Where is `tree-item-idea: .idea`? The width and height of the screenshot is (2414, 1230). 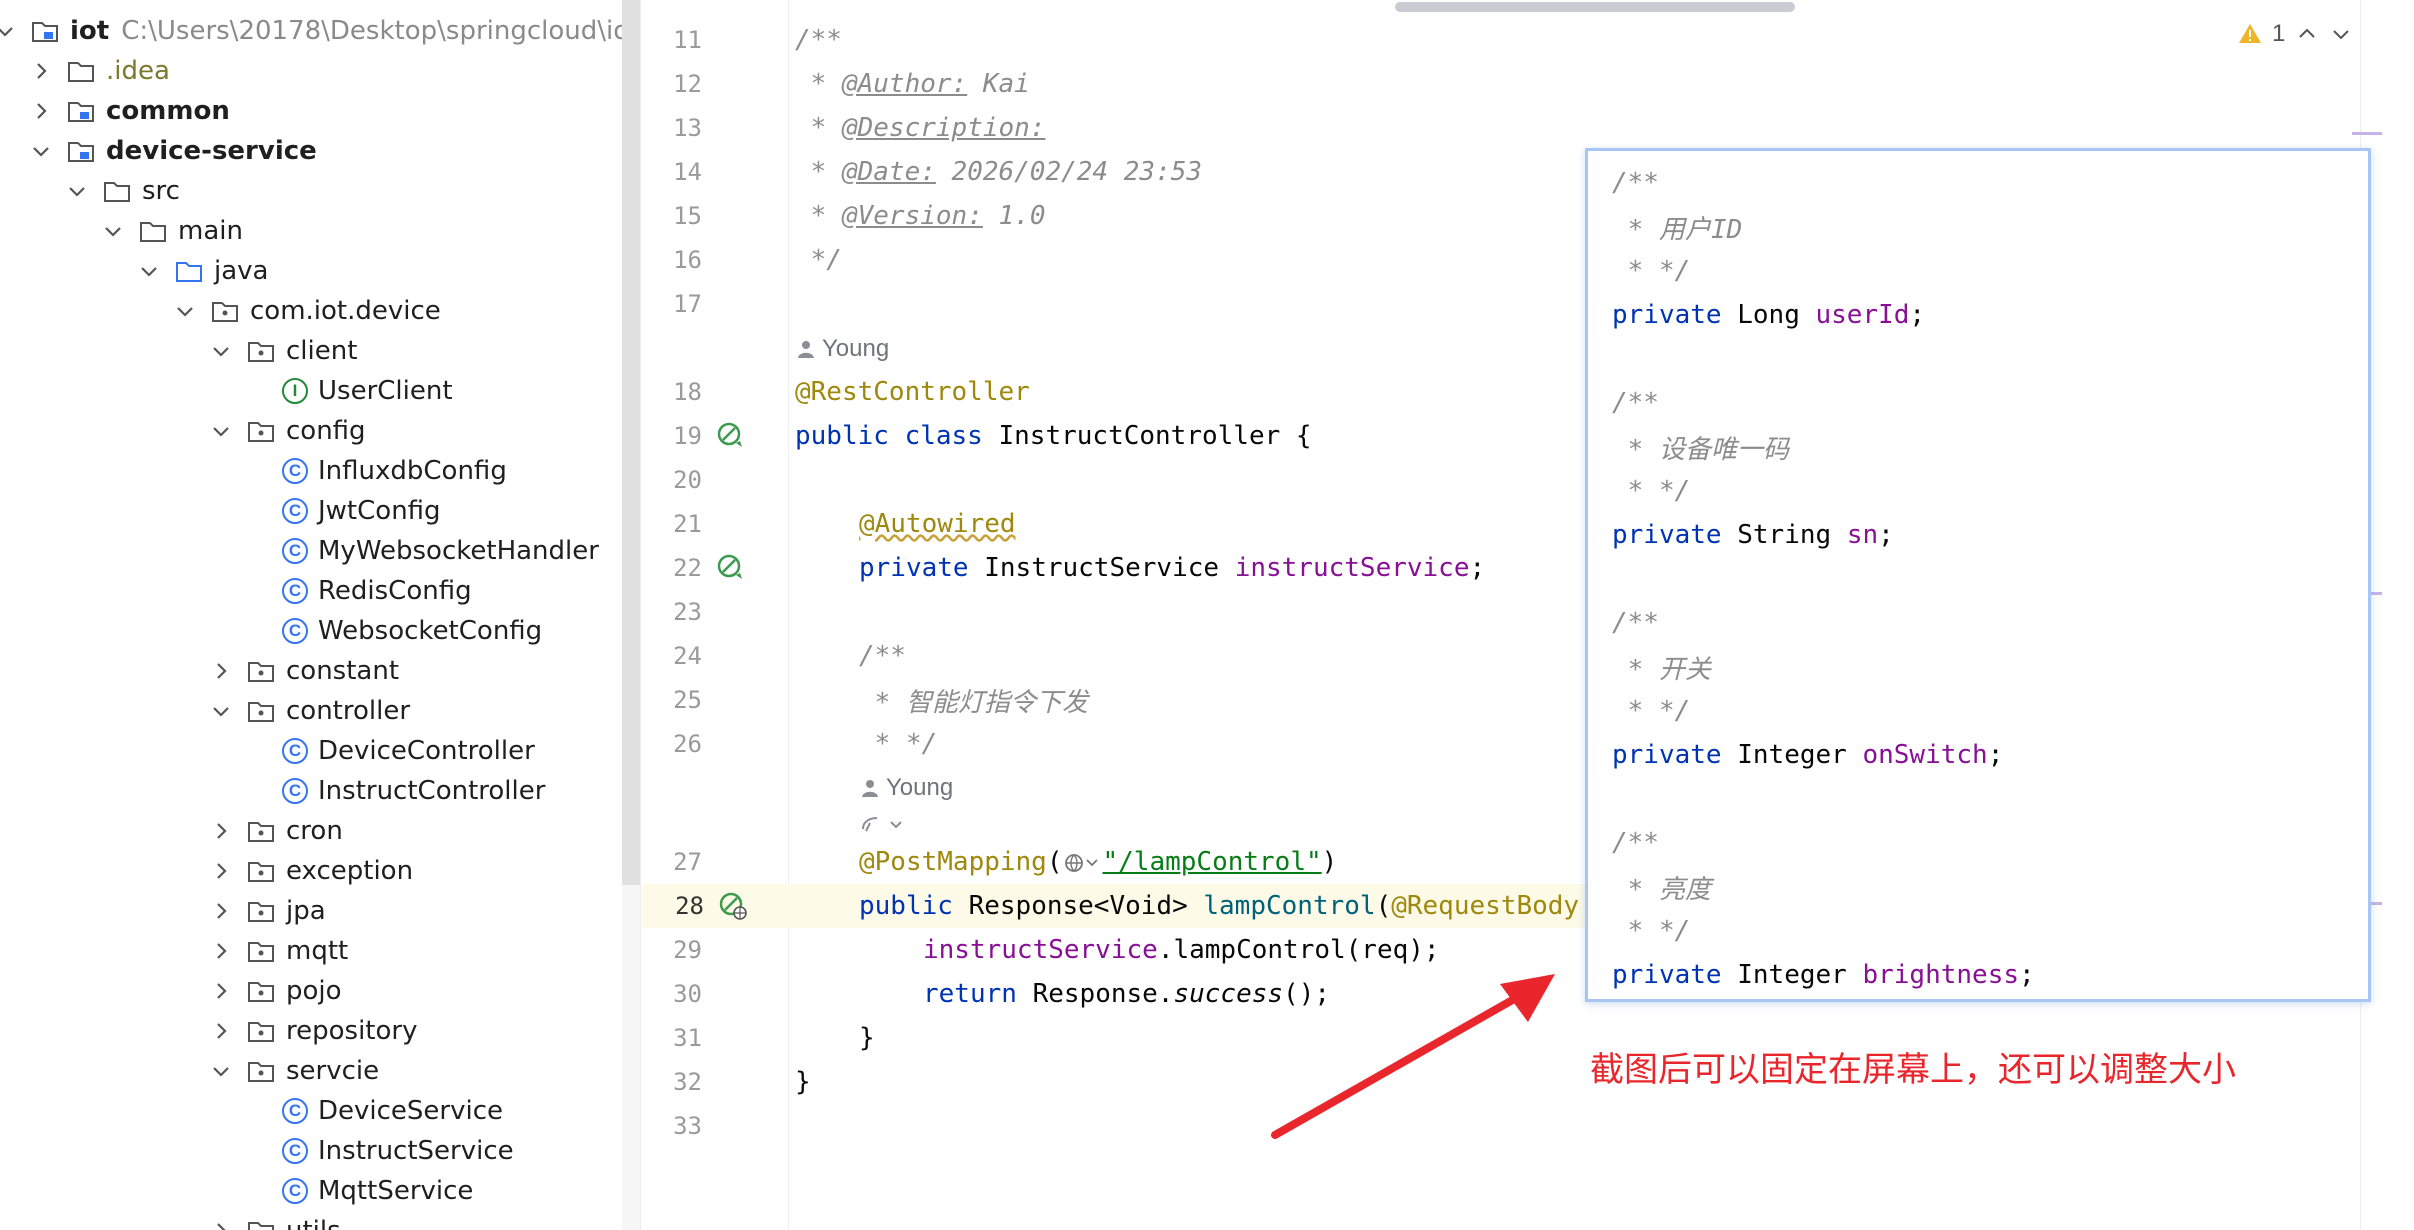 tree-item-idea: .idea is located at coordinates (326, 71).